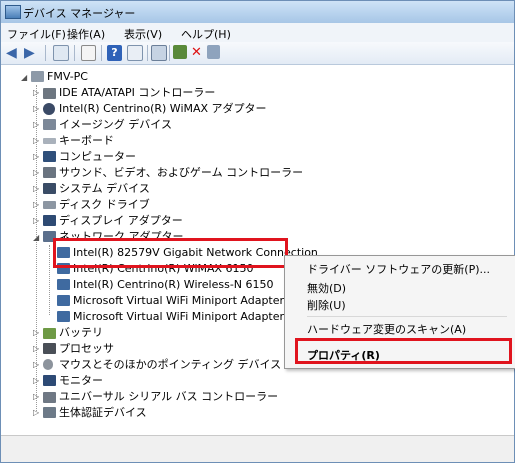 The image size is (515, 463). I want to click on mouse-icon, so click(48, 364).